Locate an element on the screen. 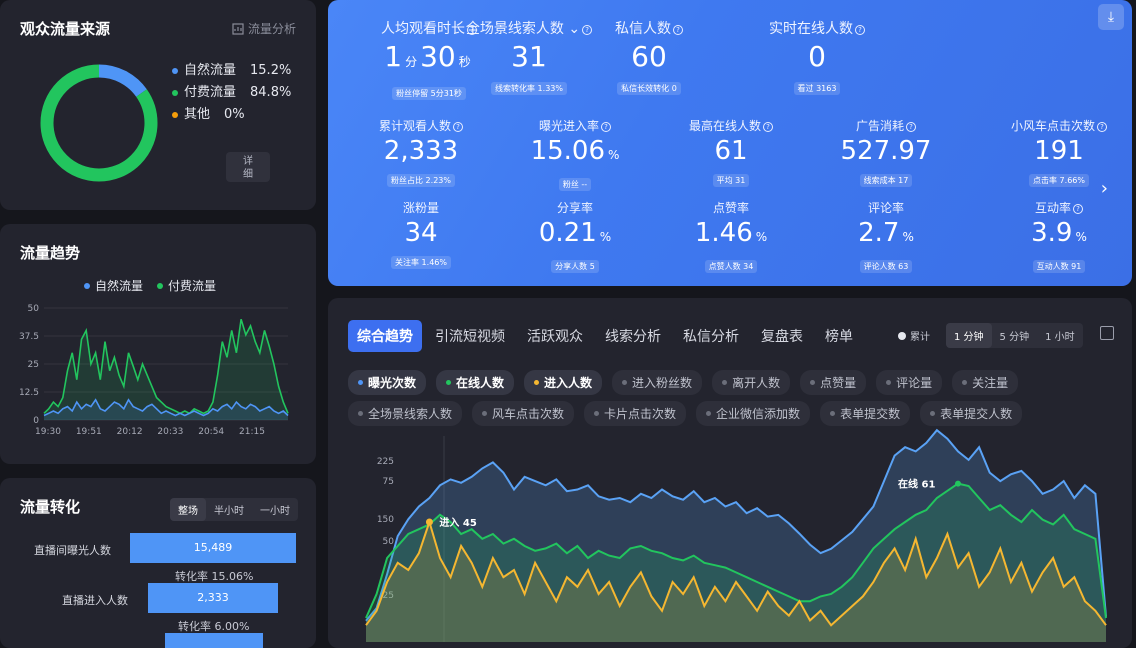 This screenshot has height=648, width=1136. metric-row3-4: 互动率? 3.9% 互动人数 91 is located at coordinates (1055, 236).